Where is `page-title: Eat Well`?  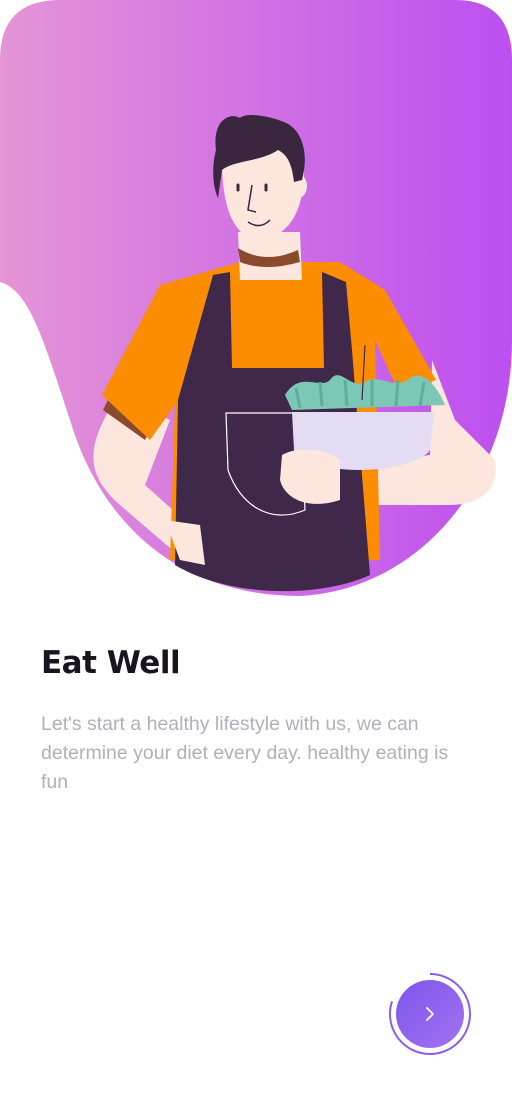 page-title: Eat Well is located at coordinates (111, 663).